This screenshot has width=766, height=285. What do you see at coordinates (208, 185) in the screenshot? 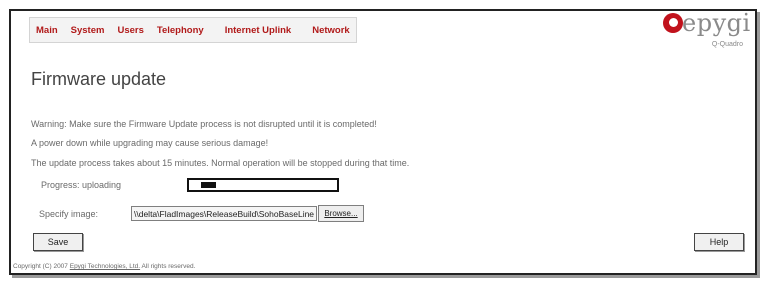
I see `progress-bar-fill` at bounding box center [208, 185].